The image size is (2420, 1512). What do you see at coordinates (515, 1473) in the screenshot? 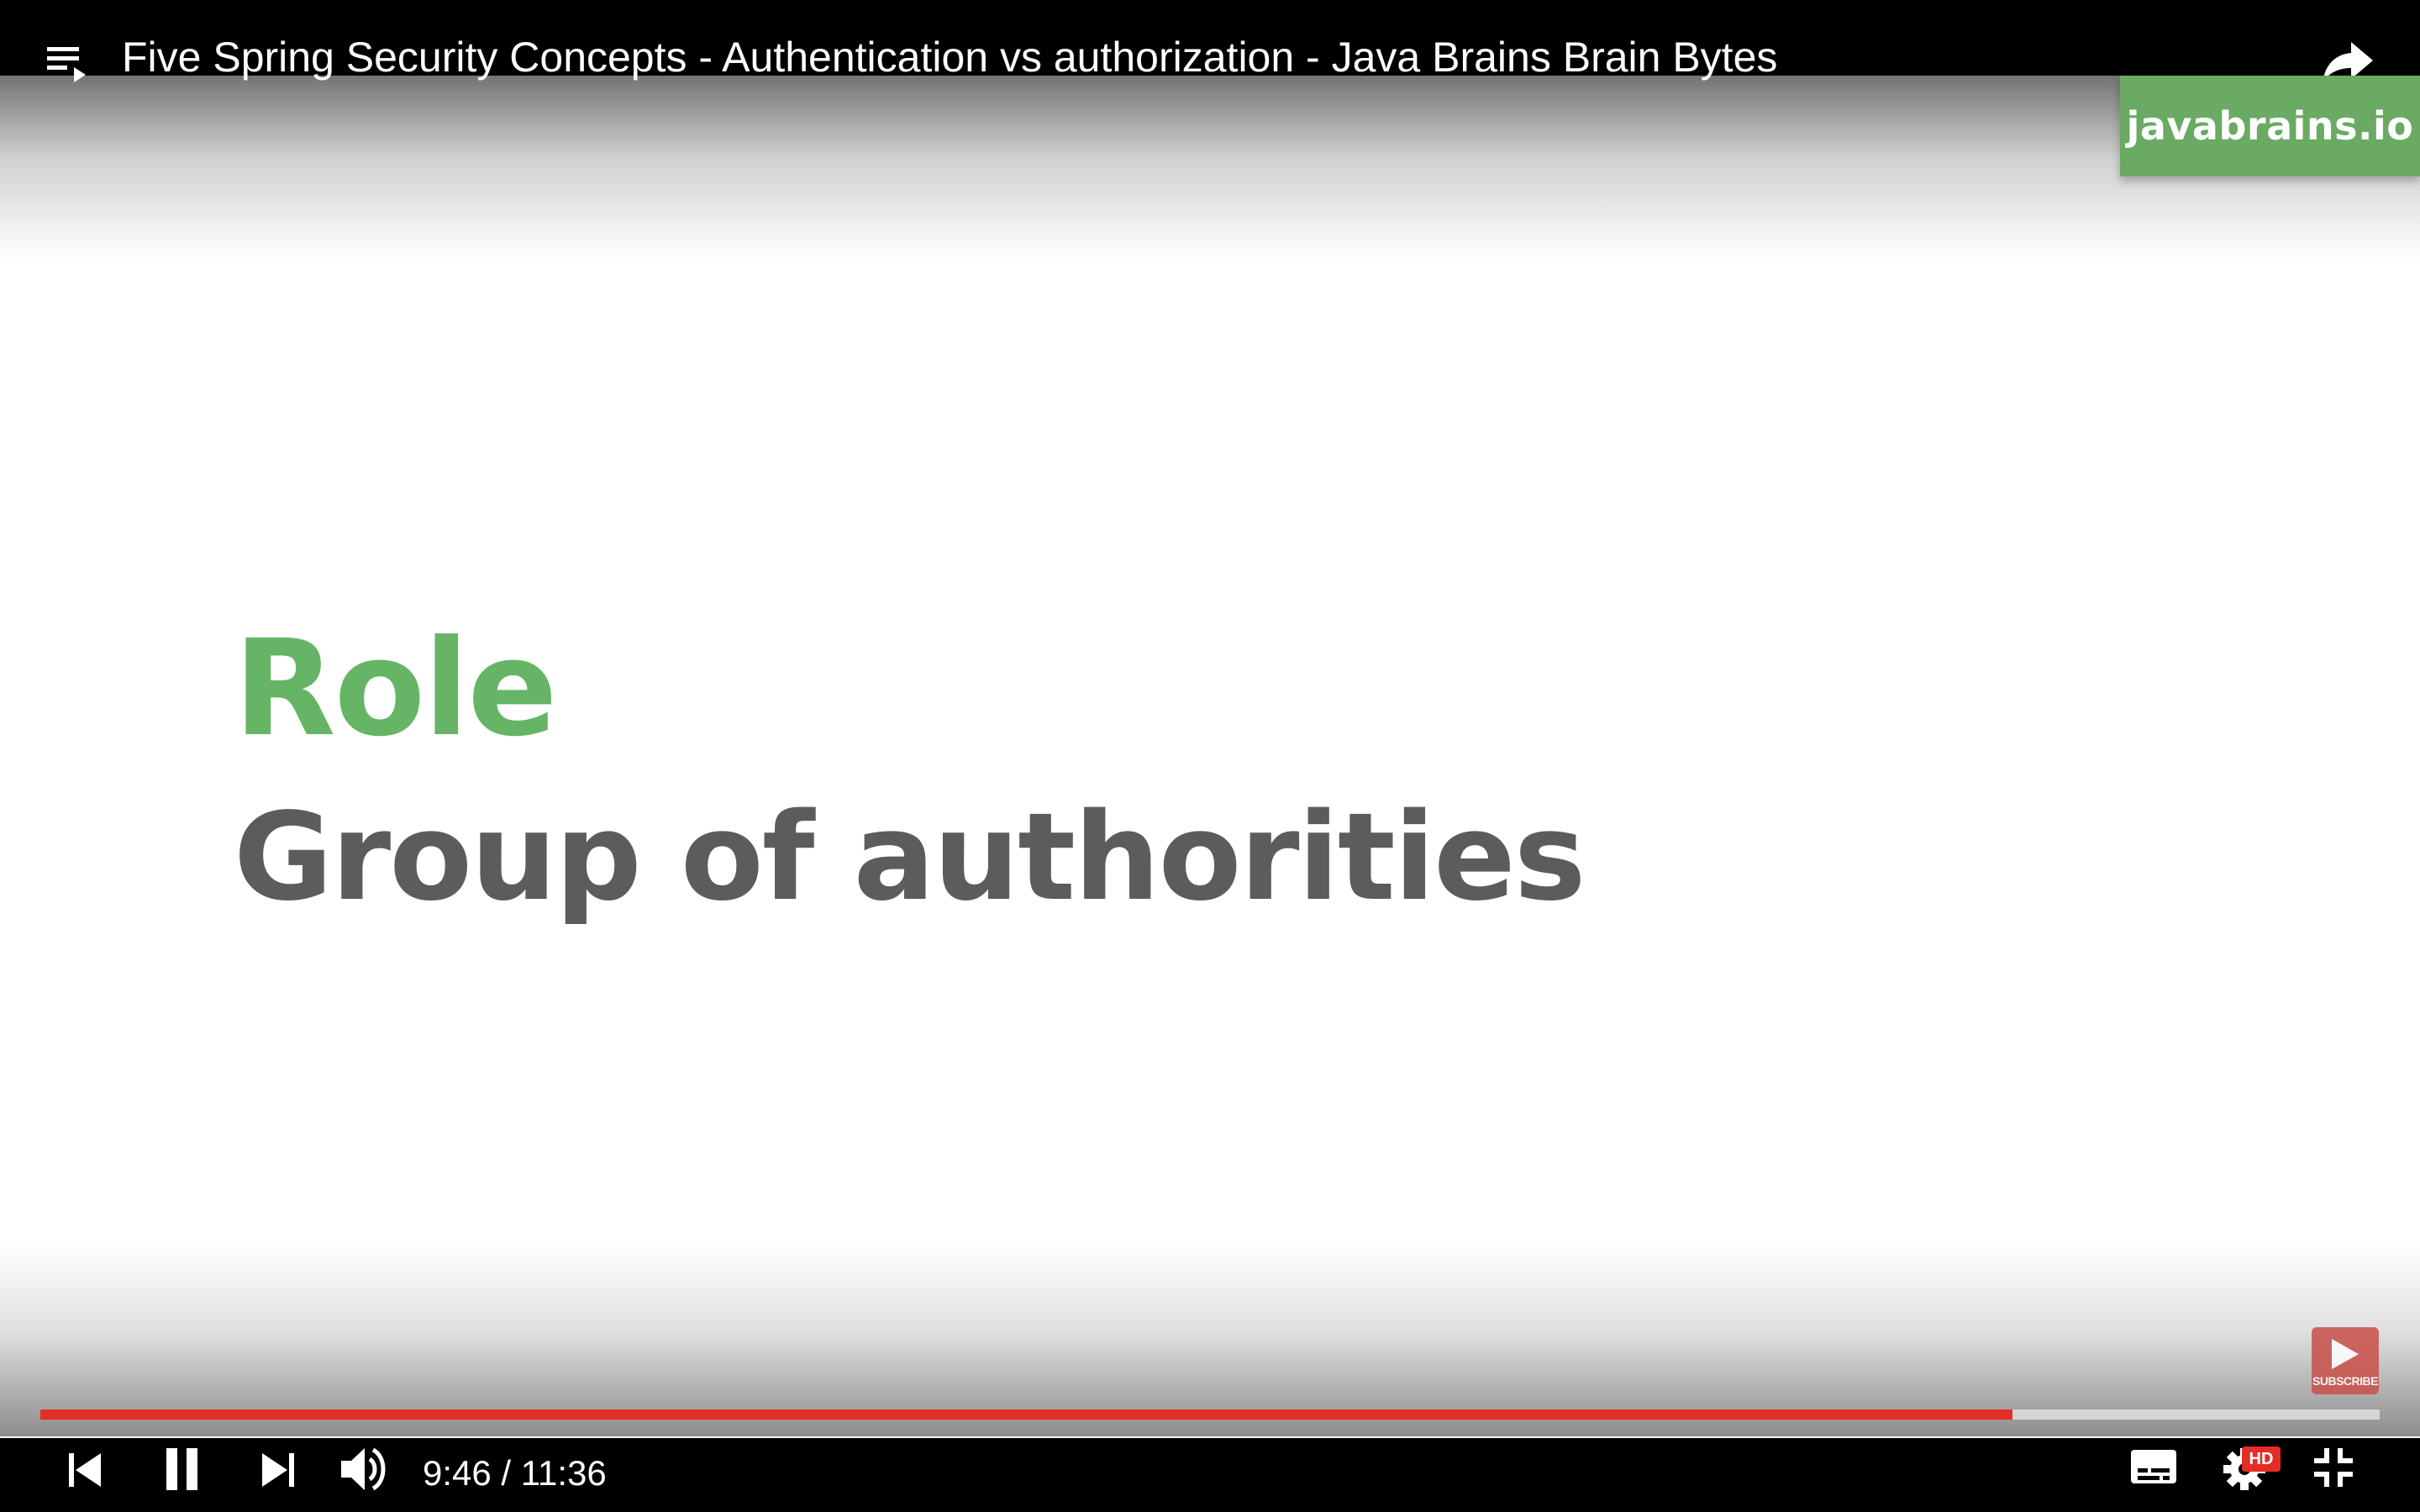
I see `time-display: 9:46 / 11:36` at bounding box center [515, 1473].